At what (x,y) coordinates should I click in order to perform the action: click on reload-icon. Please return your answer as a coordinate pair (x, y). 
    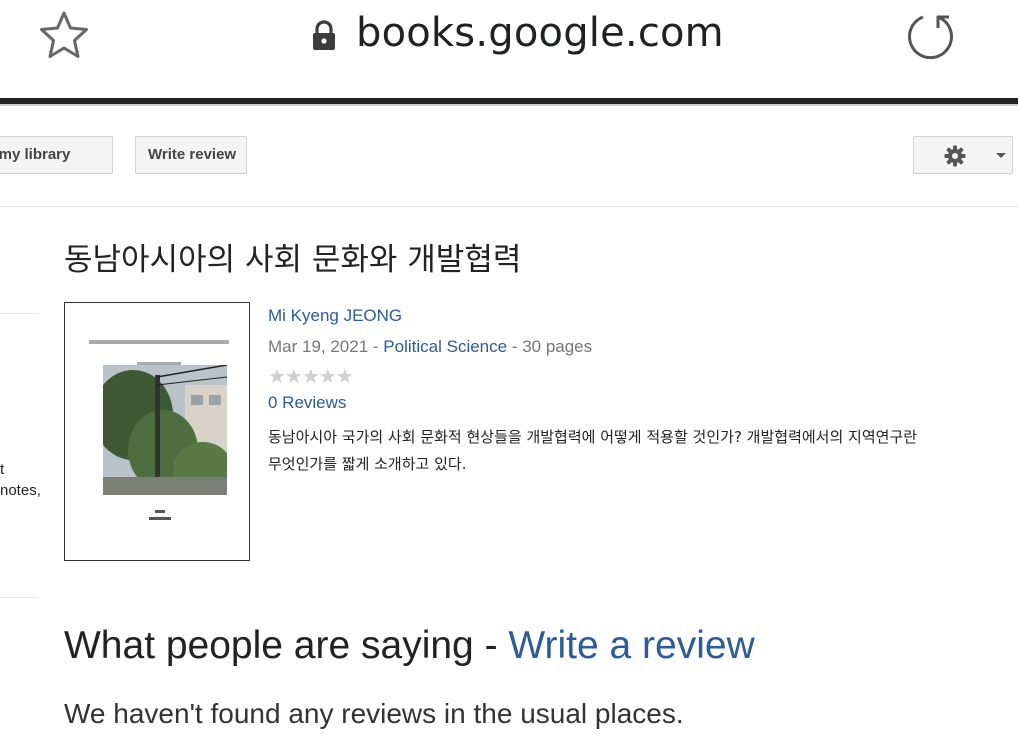
    Looking at the image, I should click on (931, 37).